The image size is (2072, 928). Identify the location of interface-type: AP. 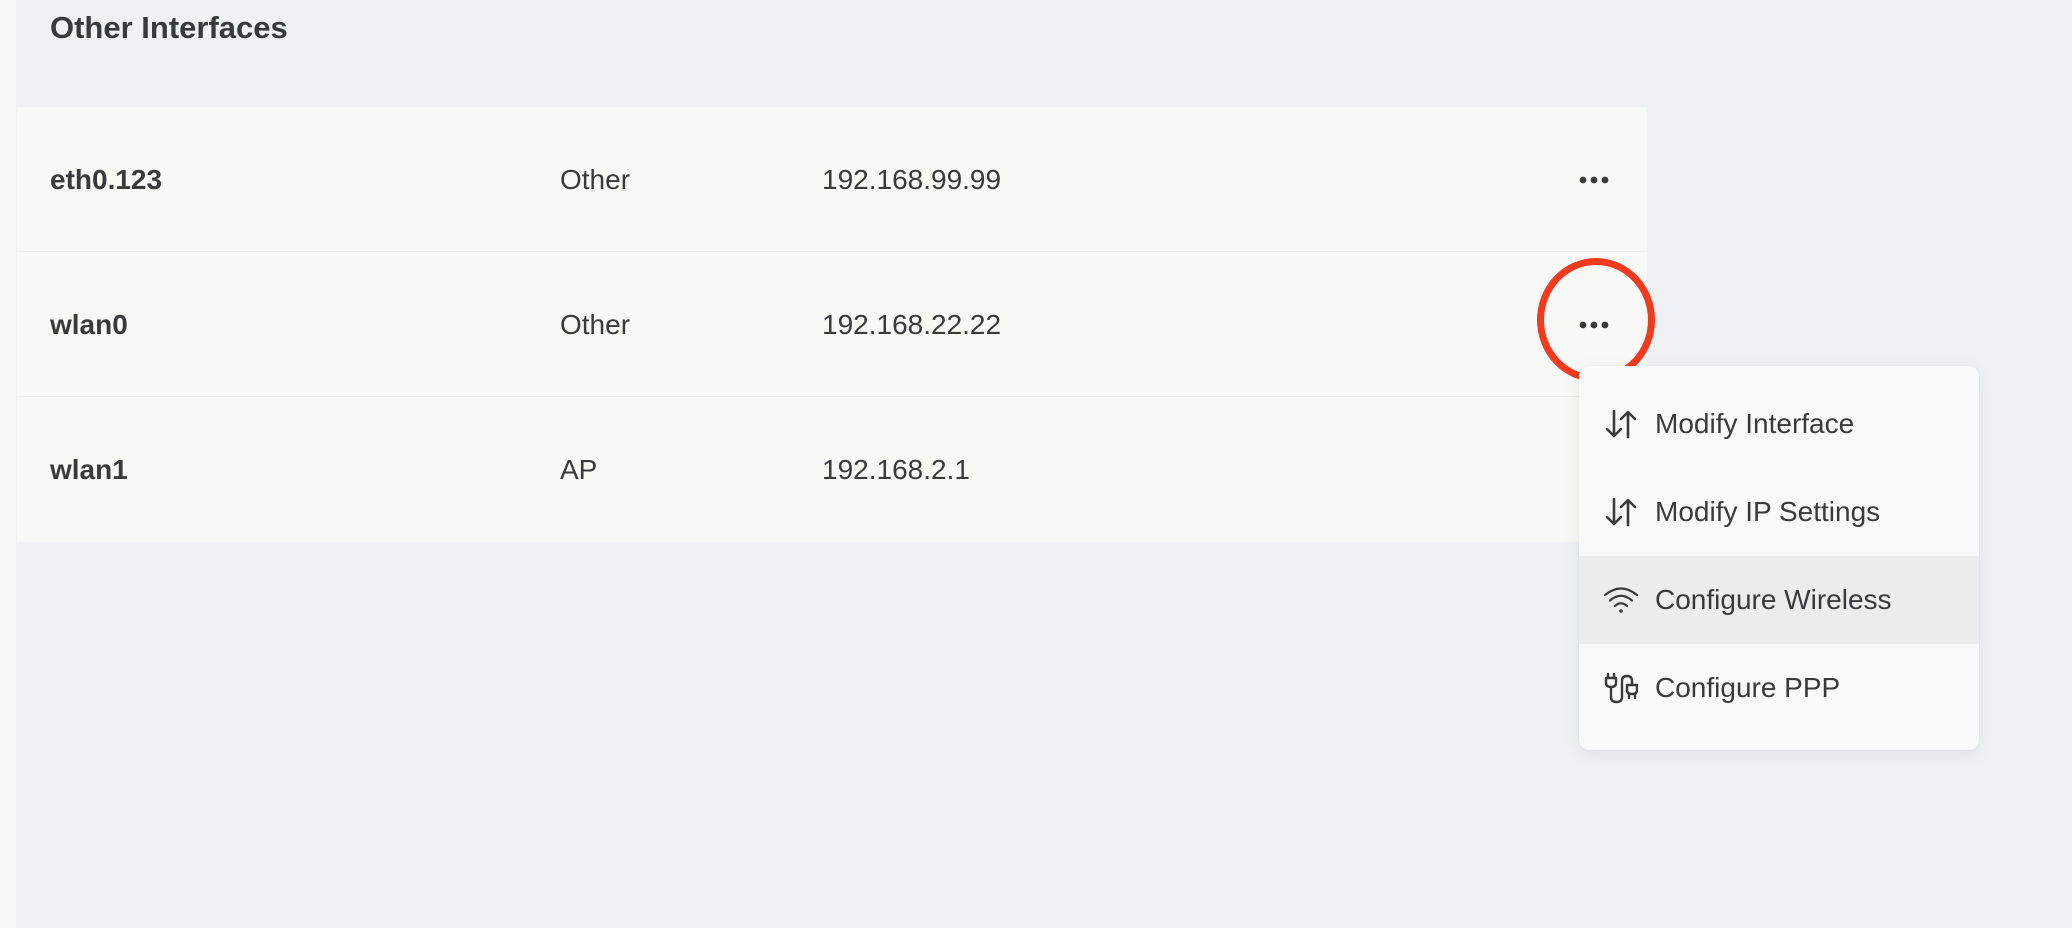
(579, 469).